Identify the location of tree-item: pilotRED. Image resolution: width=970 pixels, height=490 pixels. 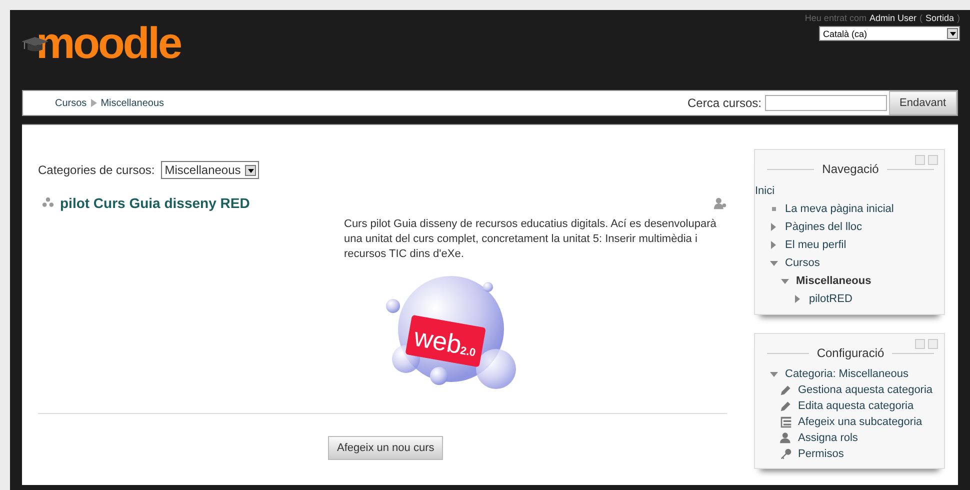
(830, 299).